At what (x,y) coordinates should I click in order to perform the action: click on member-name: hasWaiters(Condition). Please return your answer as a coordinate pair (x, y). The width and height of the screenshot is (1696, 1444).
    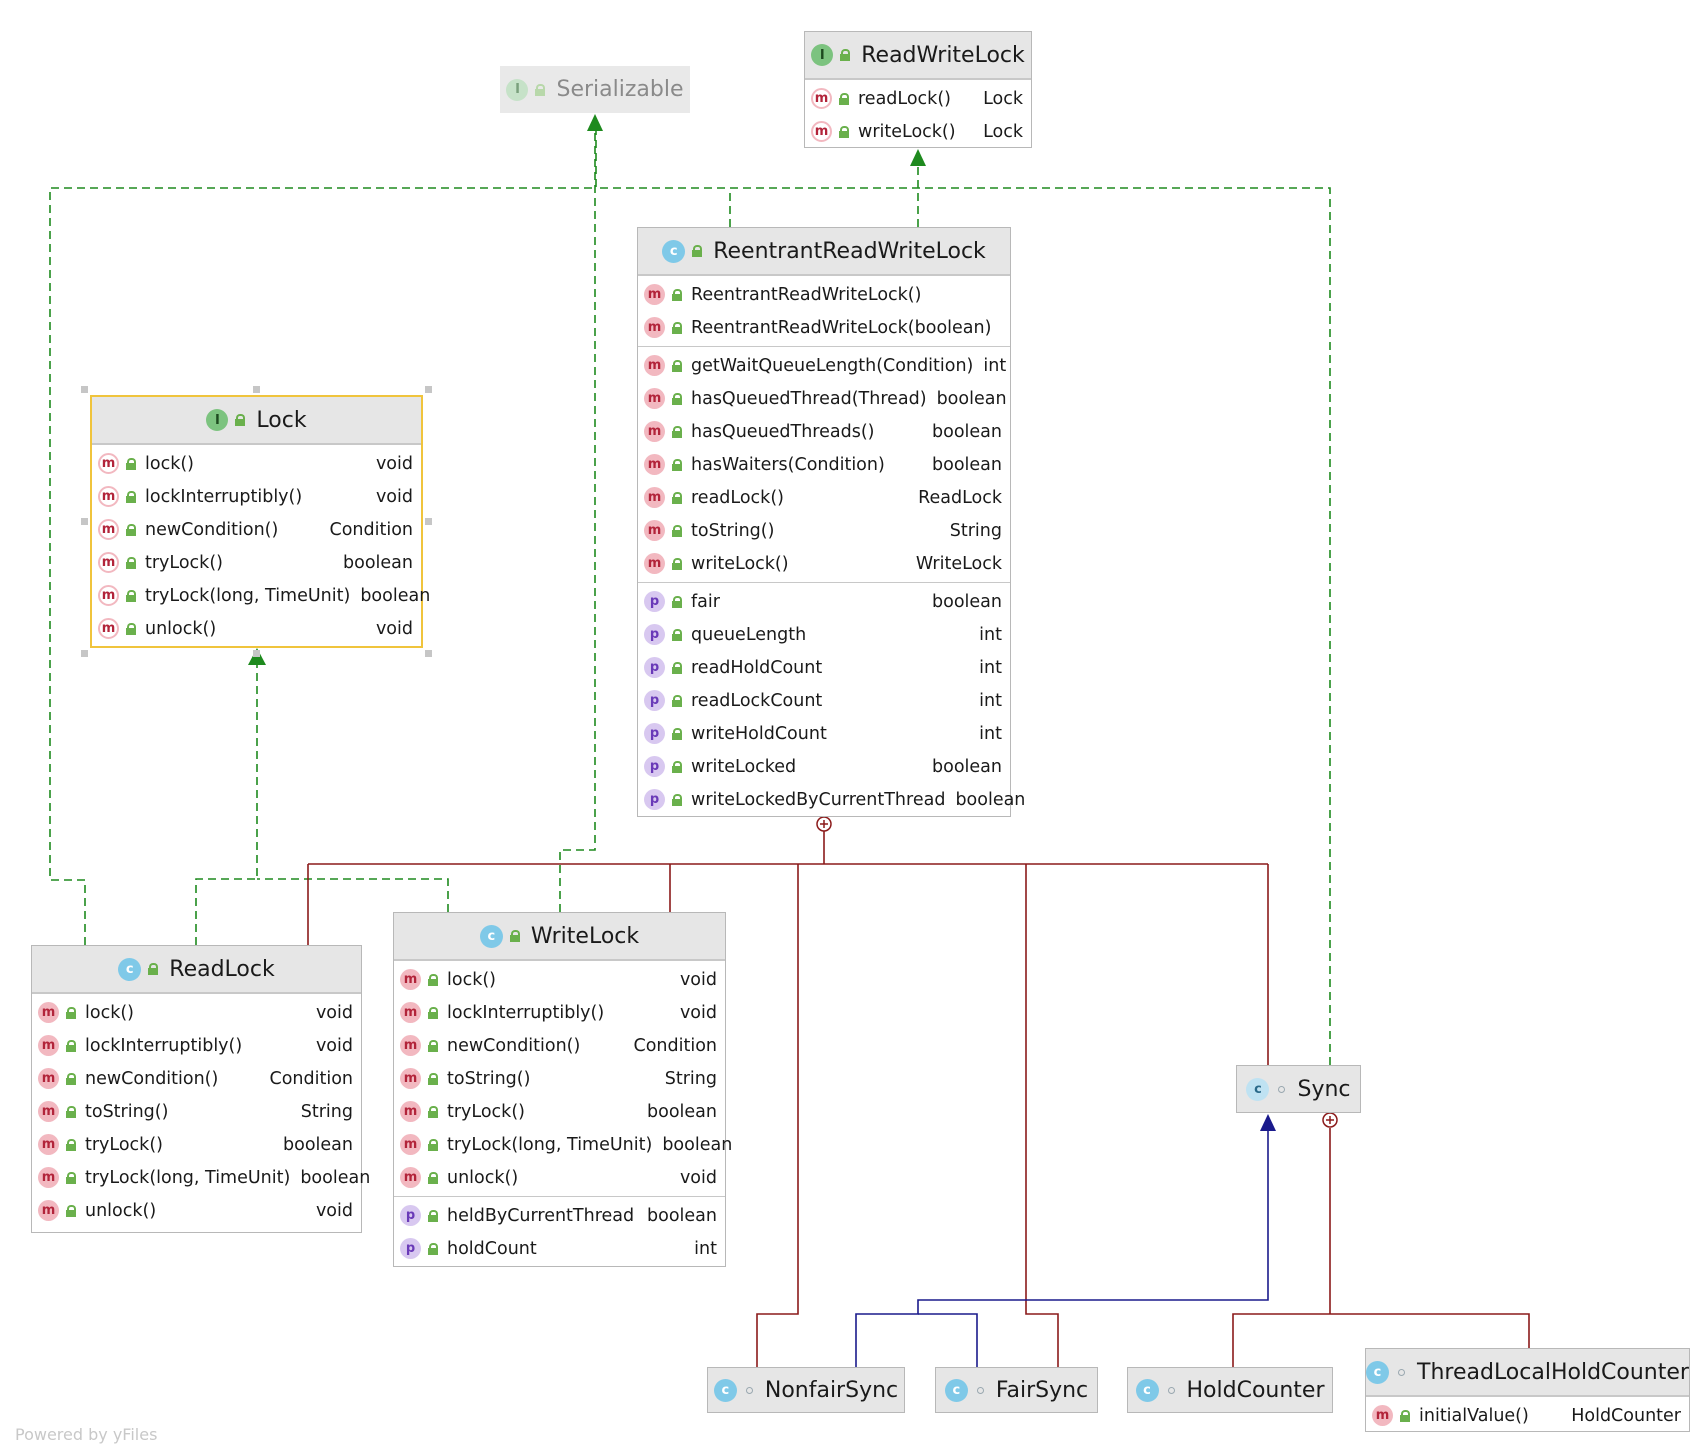
    Looking at the image, I should click on (788, 464).